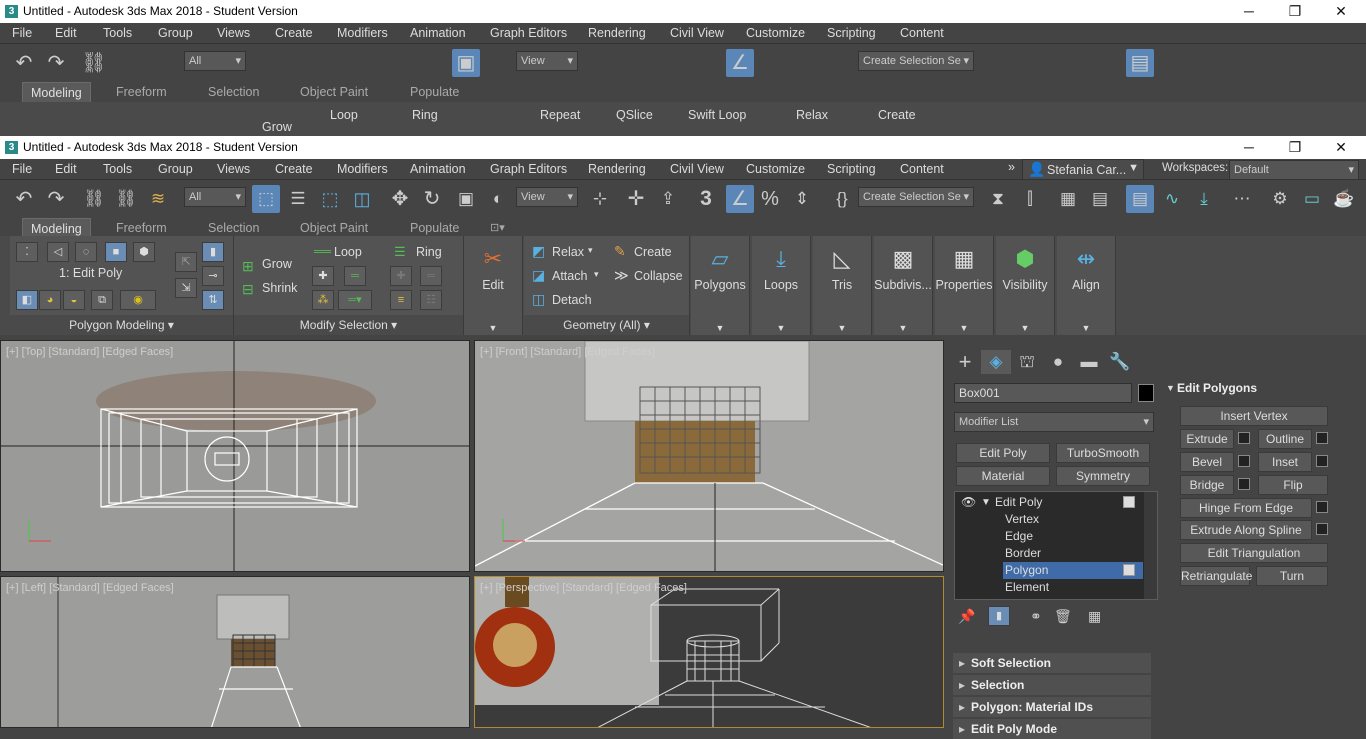  Describe the element at coordinates (1003, 476) in the screenshot. I see `material-modifier-button: Material` at that location.